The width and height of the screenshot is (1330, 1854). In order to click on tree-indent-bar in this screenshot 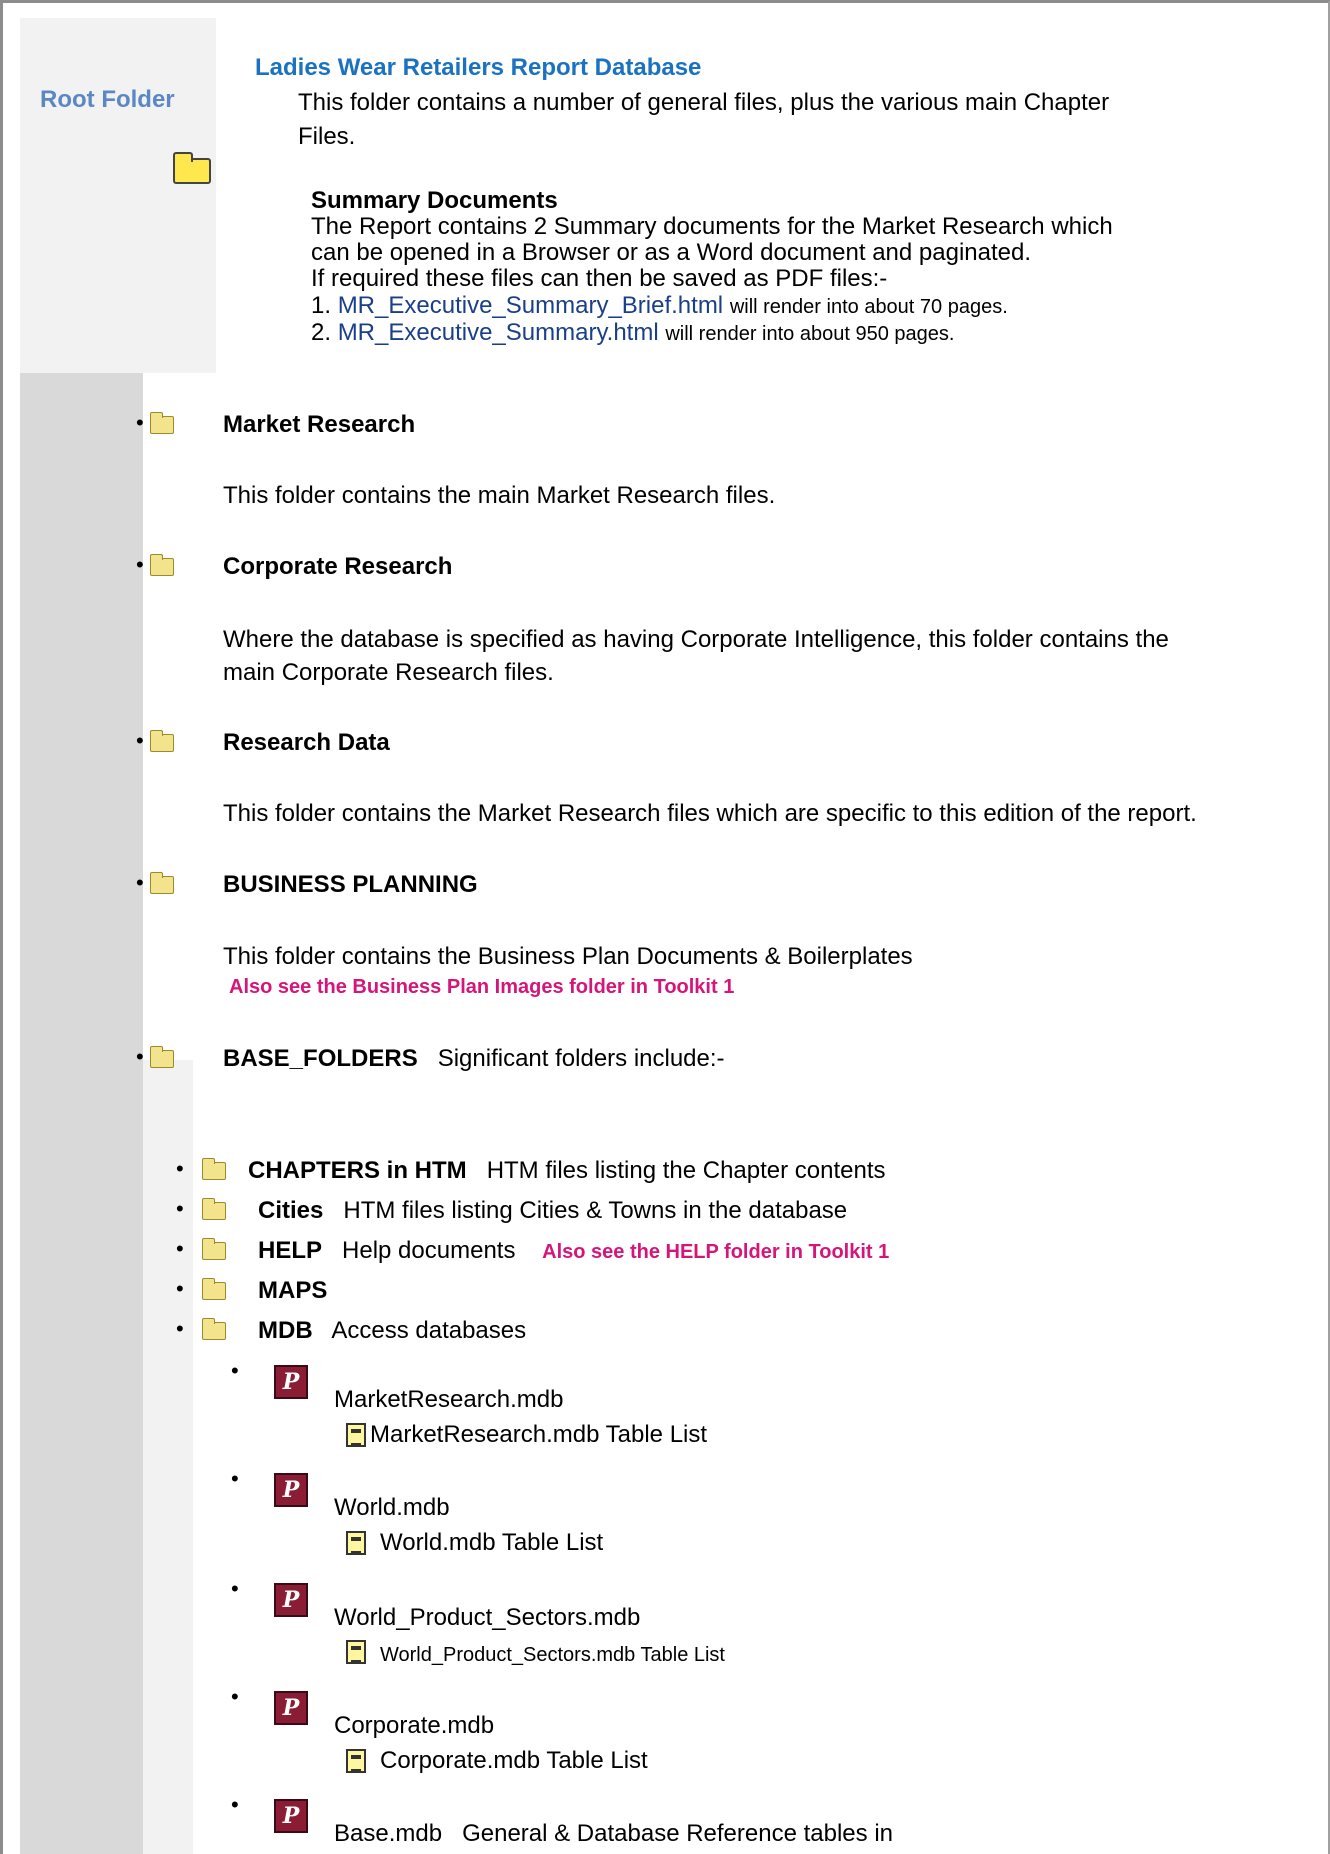, I will do `click(81, 1113)`.